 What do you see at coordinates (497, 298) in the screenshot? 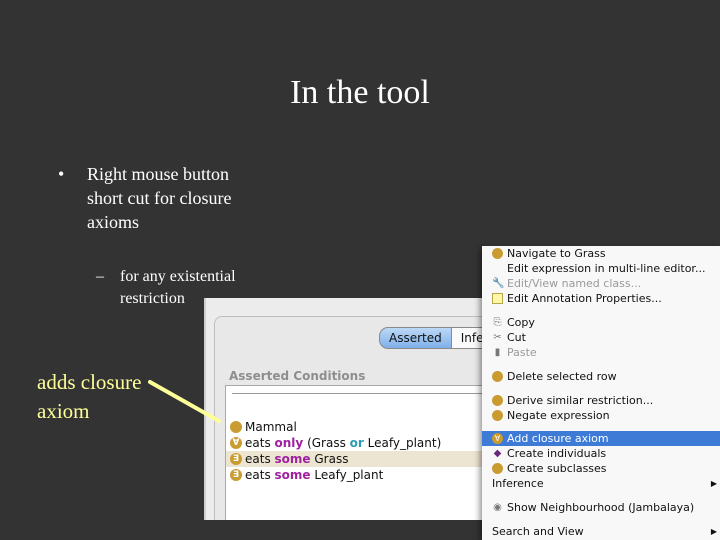
I see `note-icon` at bounding box center [497, 298].